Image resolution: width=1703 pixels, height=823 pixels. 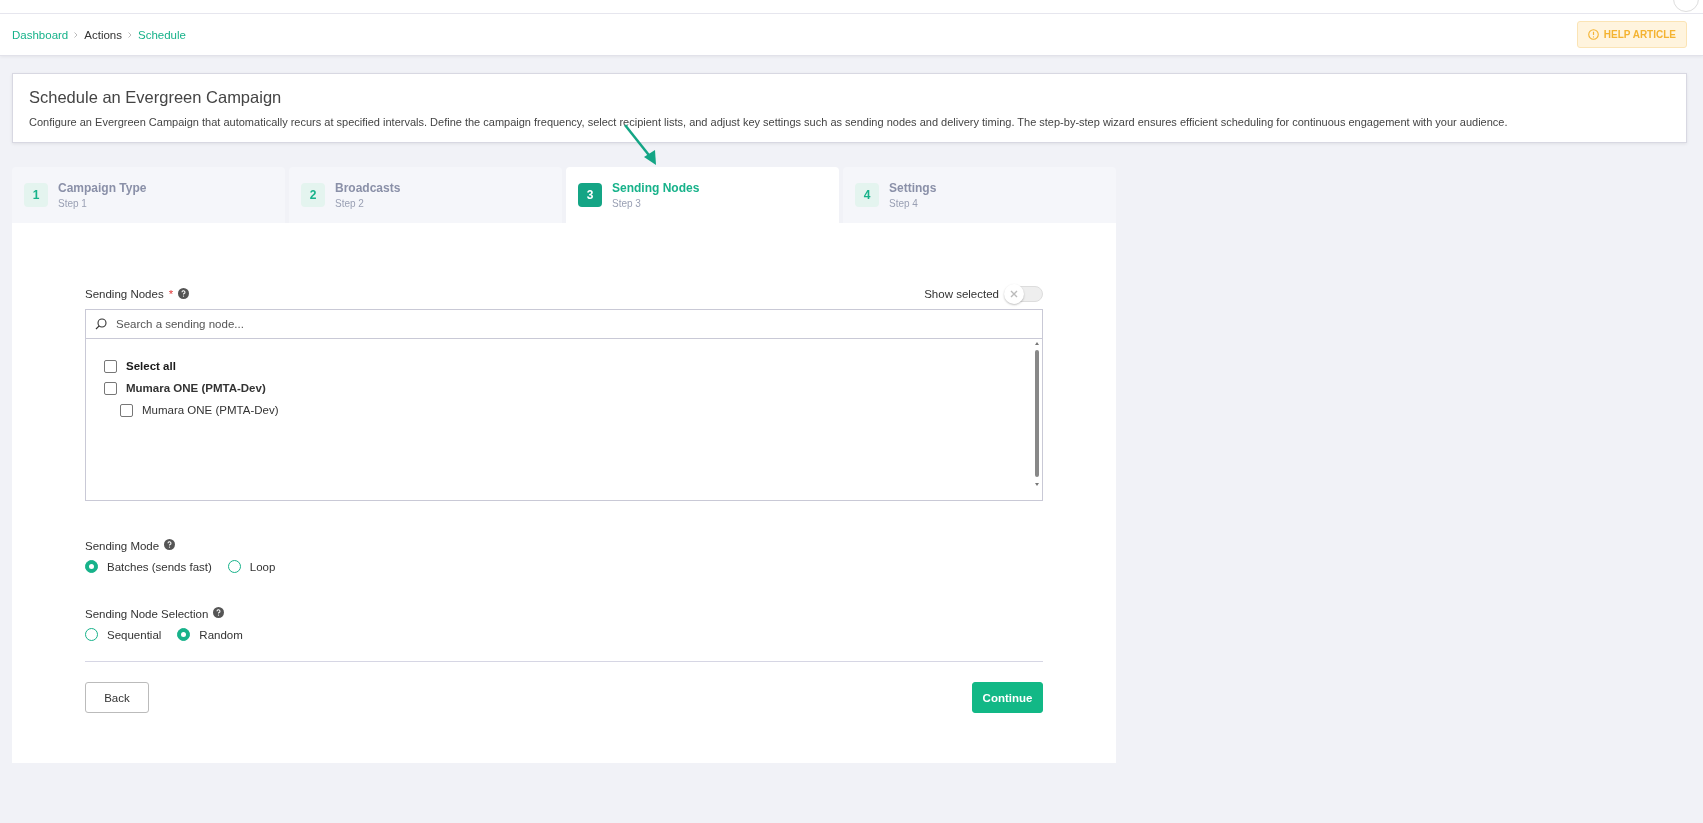 I want to click on field-label: Sending Mode, so click(x=122, y=545).